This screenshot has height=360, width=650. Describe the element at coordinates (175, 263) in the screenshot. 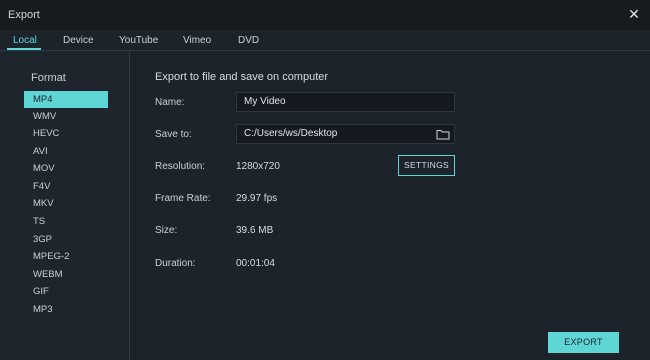

I see `duration-label: Duration:` at that location.